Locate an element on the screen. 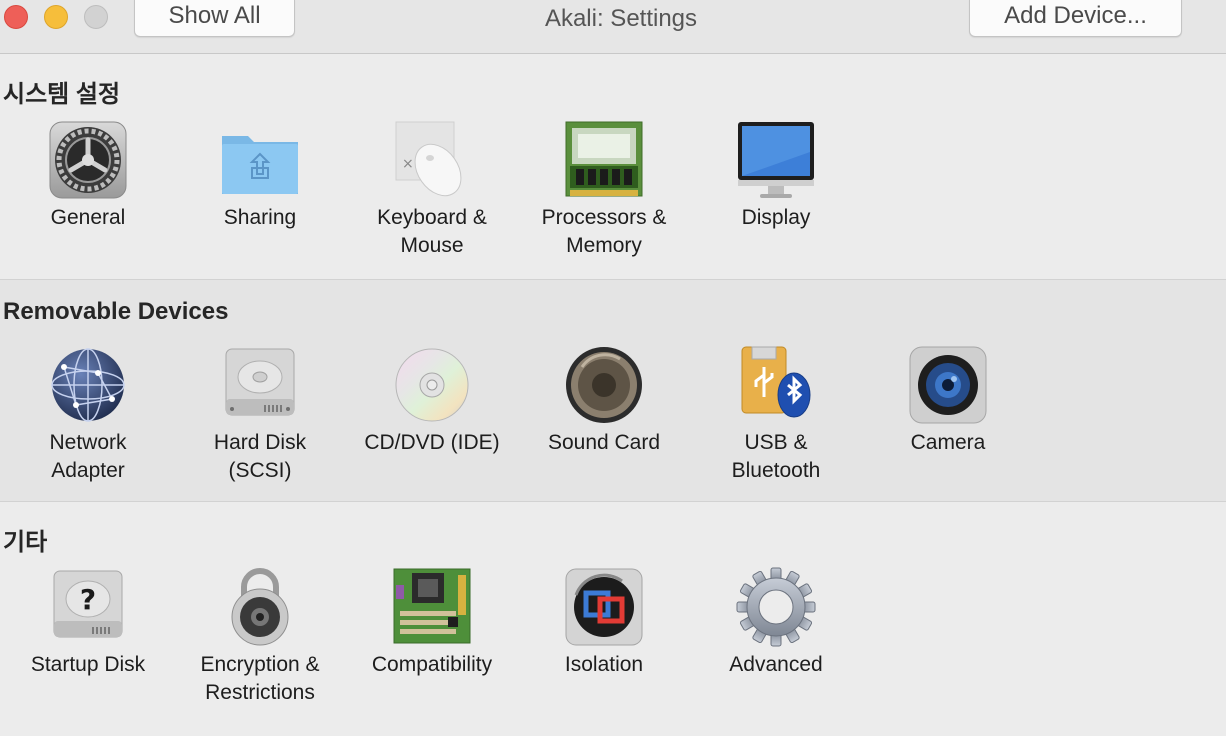  gear-icon is located at coordinates (776, 607).